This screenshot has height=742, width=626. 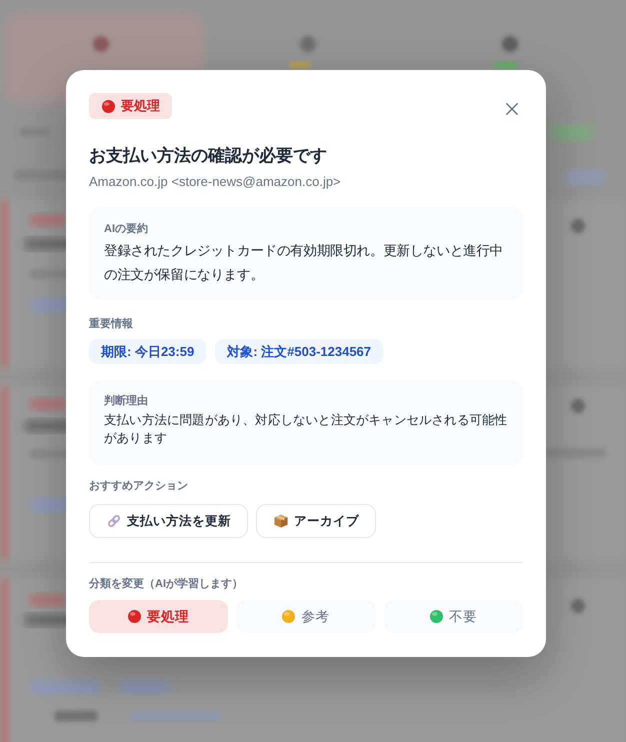 What do you see at coordinates (147, 351) in the screenshot?
I see `info-chip: 期限: 今日23:59` at bounding box center [147, 351].